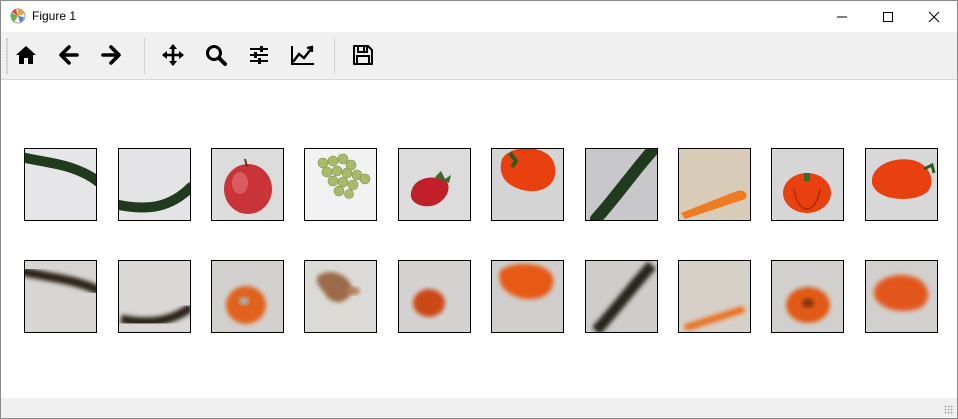  I want to click on line-chart-icon, so click(302, 55).